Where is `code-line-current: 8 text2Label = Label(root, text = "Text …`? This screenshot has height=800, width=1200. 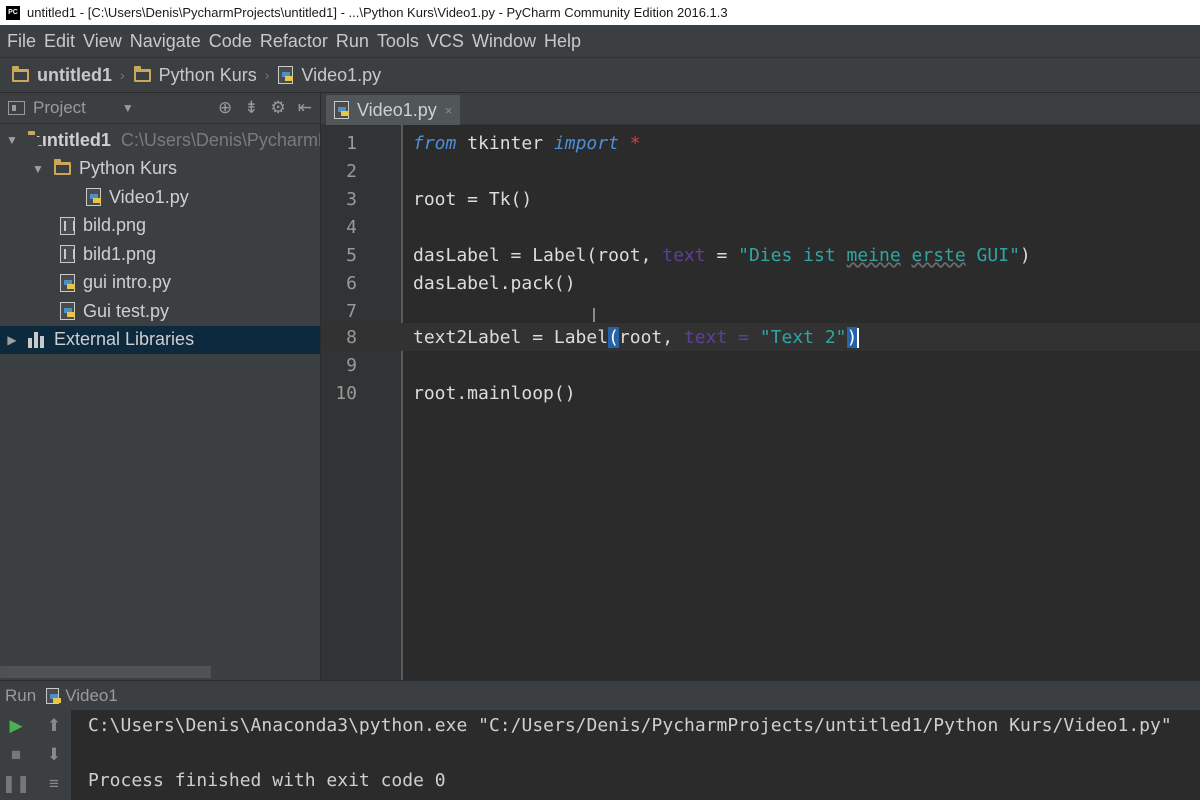
code-line-current: 8 text2Label = Label(root, text = "Text … is located at coordinates (760, 337).